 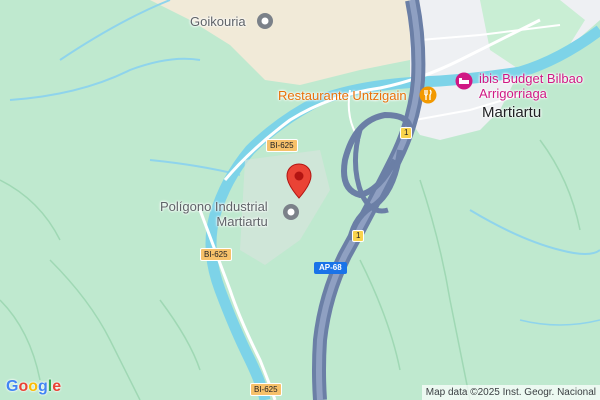 What do you see at coordinates (299, 183) in the screenshot?
I see `location-pin-icon` at bounding box center [299, 183].